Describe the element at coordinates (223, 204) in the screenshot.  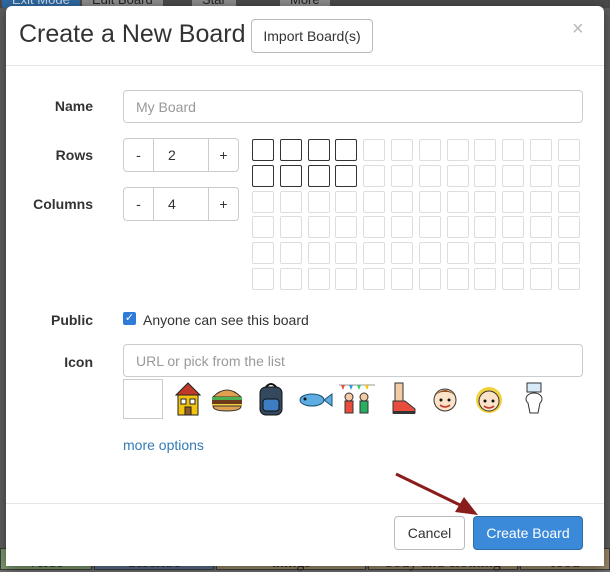
I see `columns-increment-button: +` at that location.